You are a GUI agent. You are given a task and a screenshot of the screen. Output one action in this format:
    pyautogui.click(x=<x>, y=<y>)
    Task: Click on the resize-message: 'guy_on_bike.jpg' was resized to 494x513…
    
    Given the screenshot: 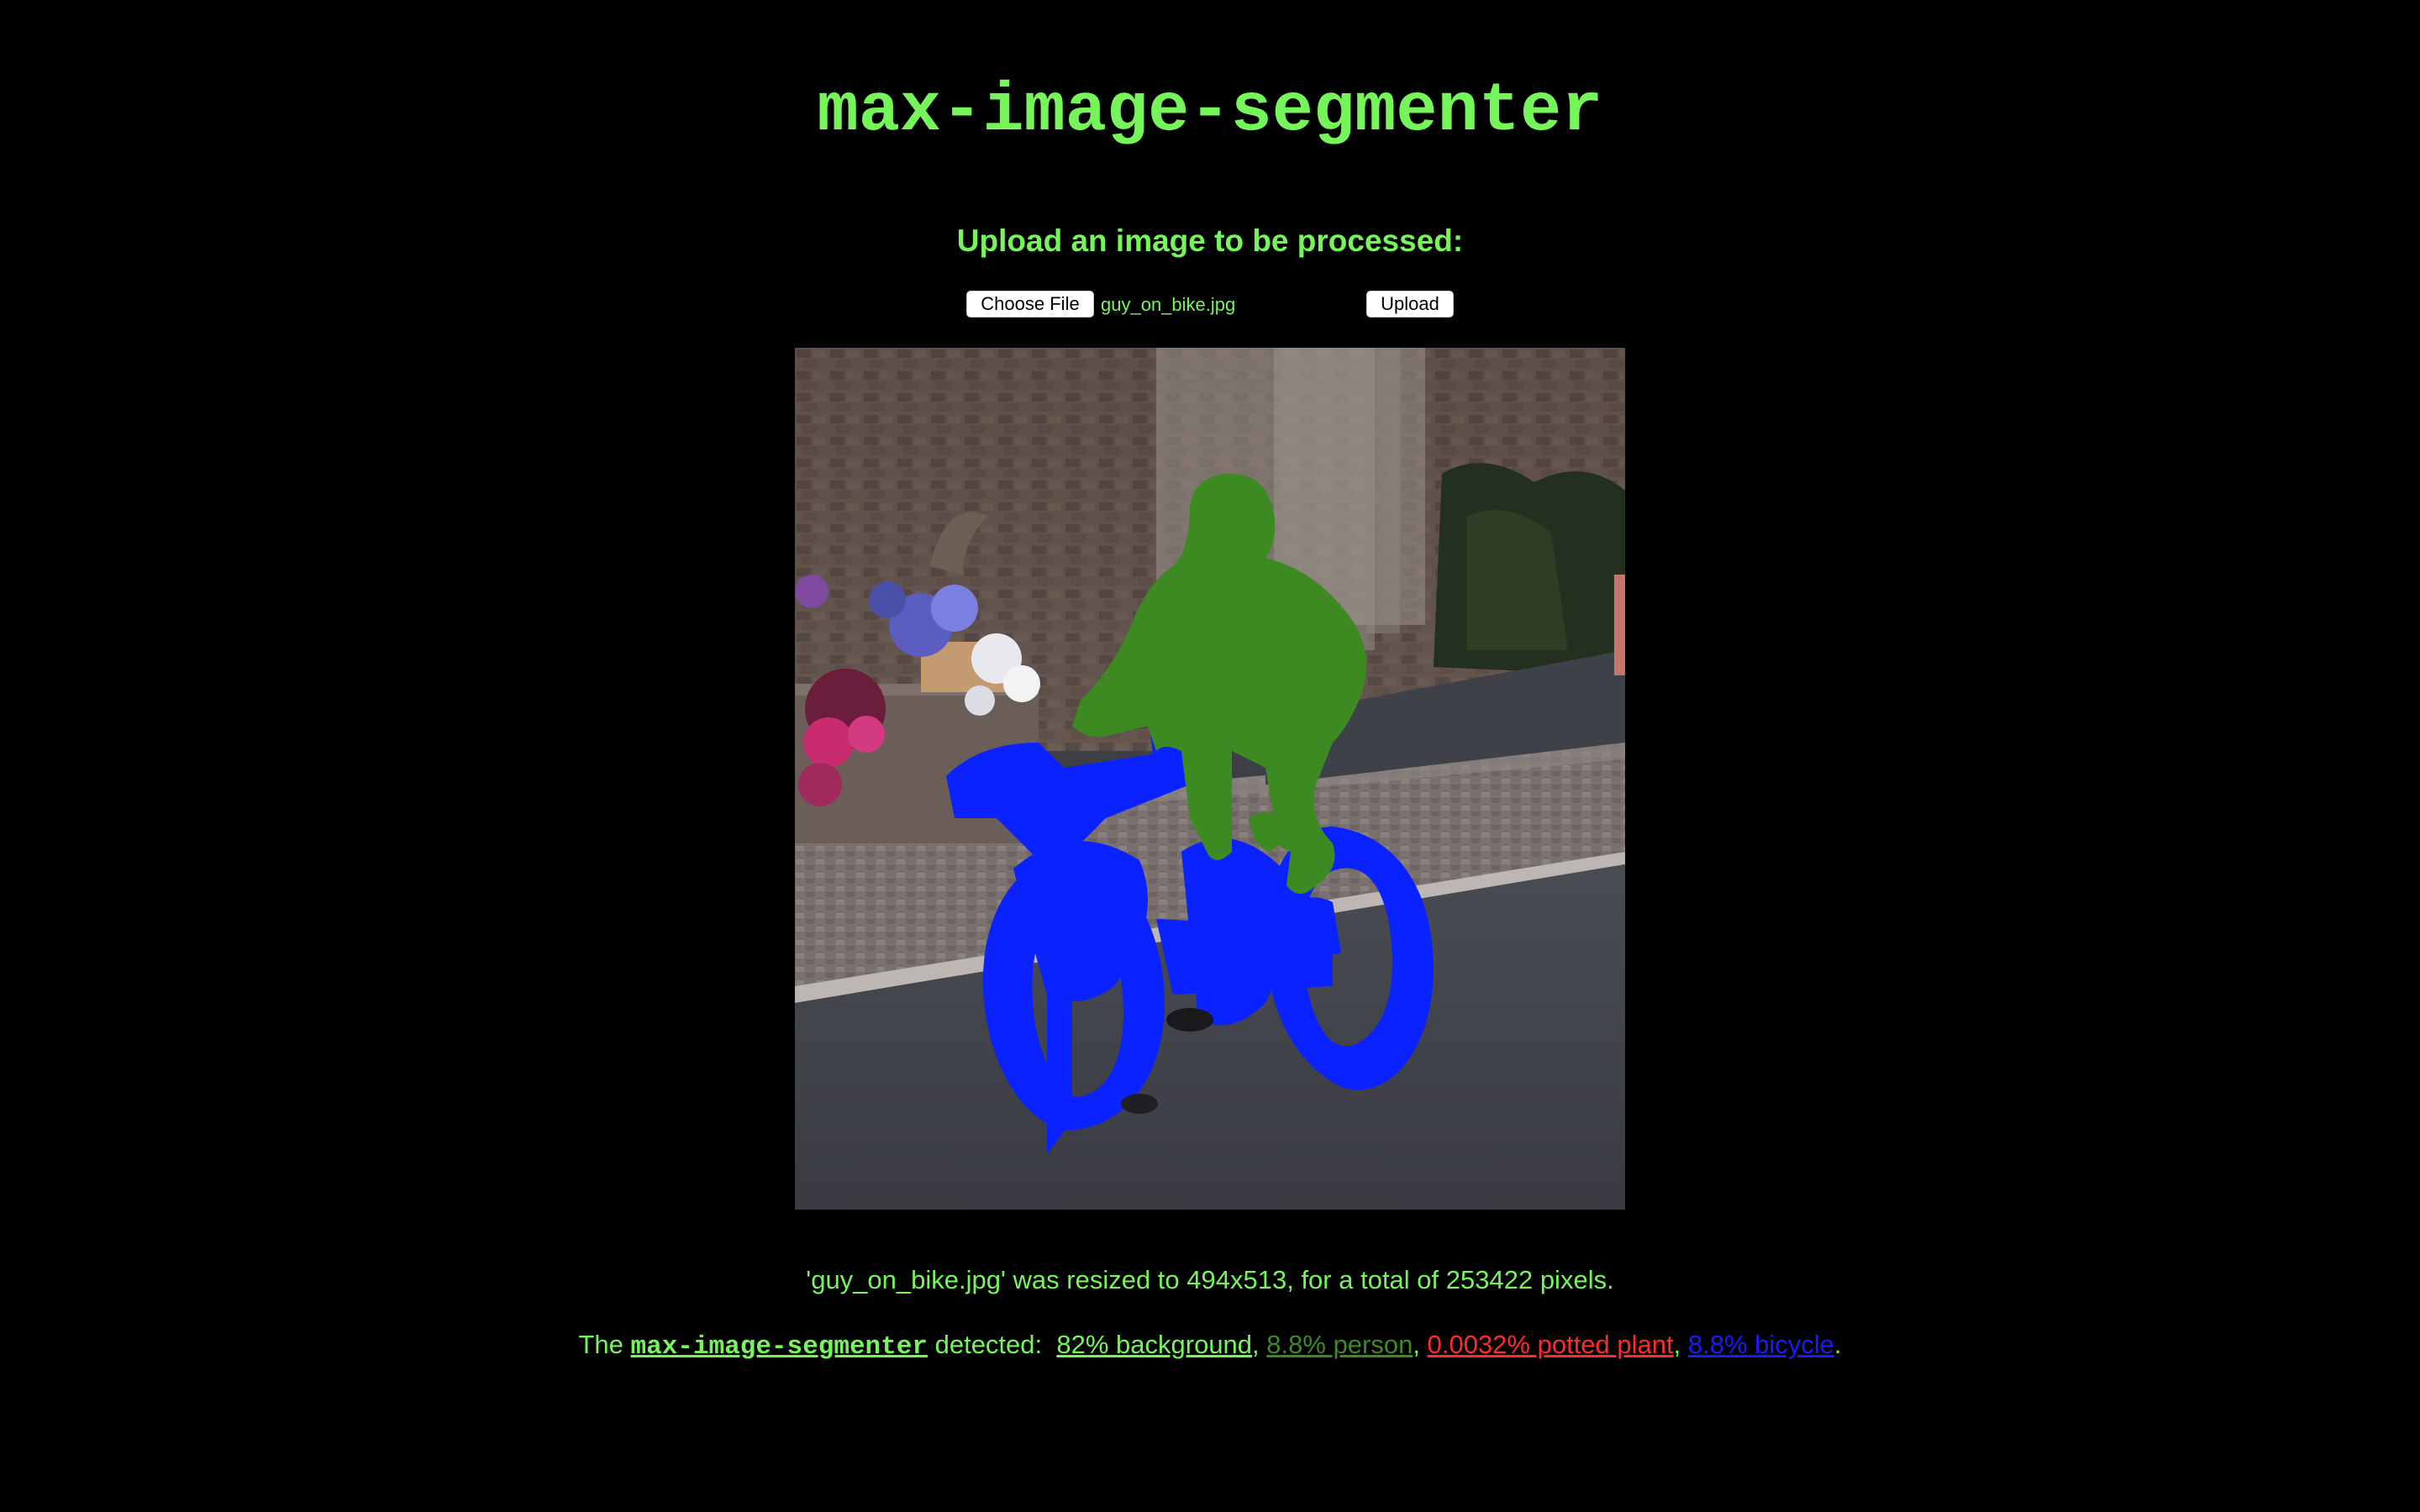 What is the action you would take?
    pyautogui.click(x=1210, y=1279)
    